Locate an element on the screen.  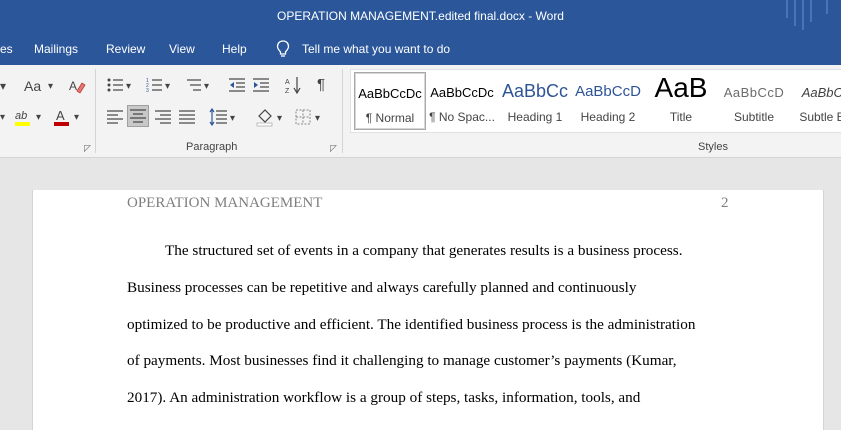
line-spacing-dropdown-icon: ▾ is located at coordinates (232, 119).